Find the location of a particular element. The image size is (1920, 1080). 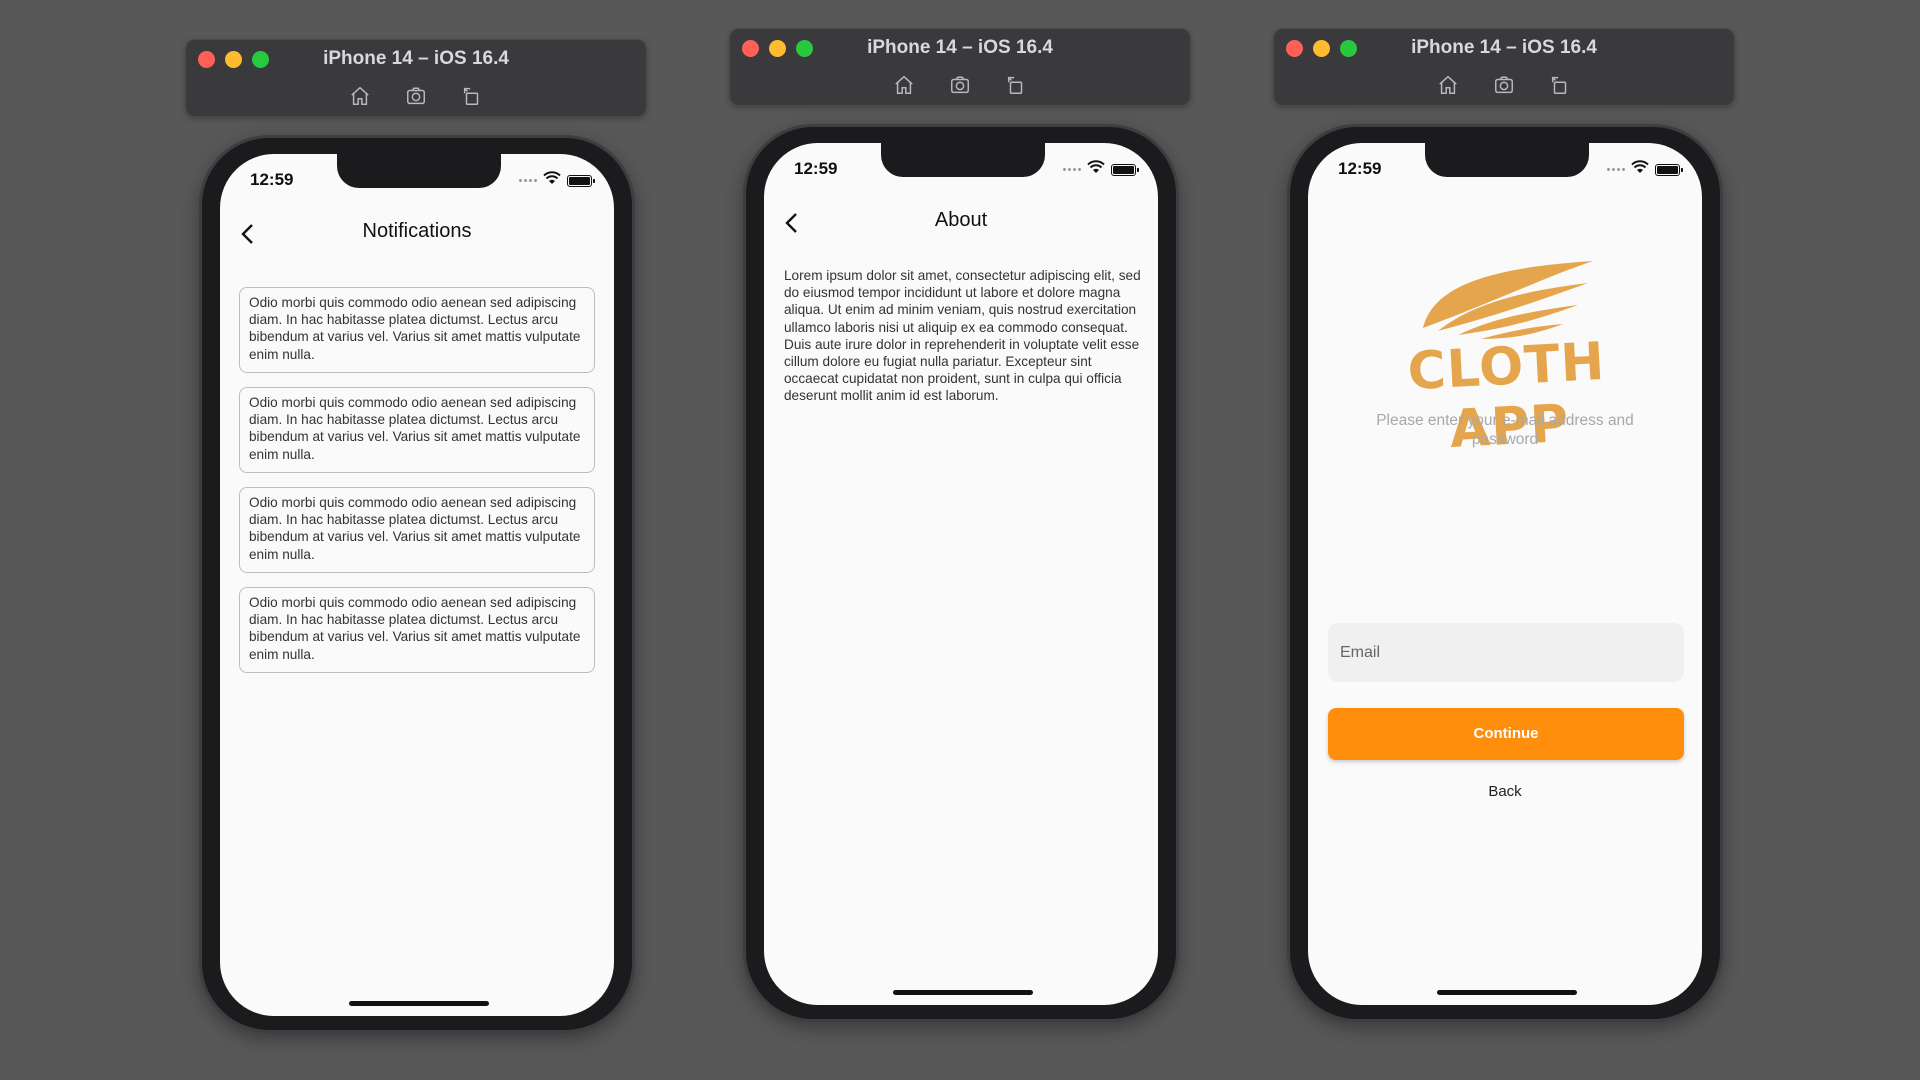

wing-logo-icon is located at coordinates (1508, 300).